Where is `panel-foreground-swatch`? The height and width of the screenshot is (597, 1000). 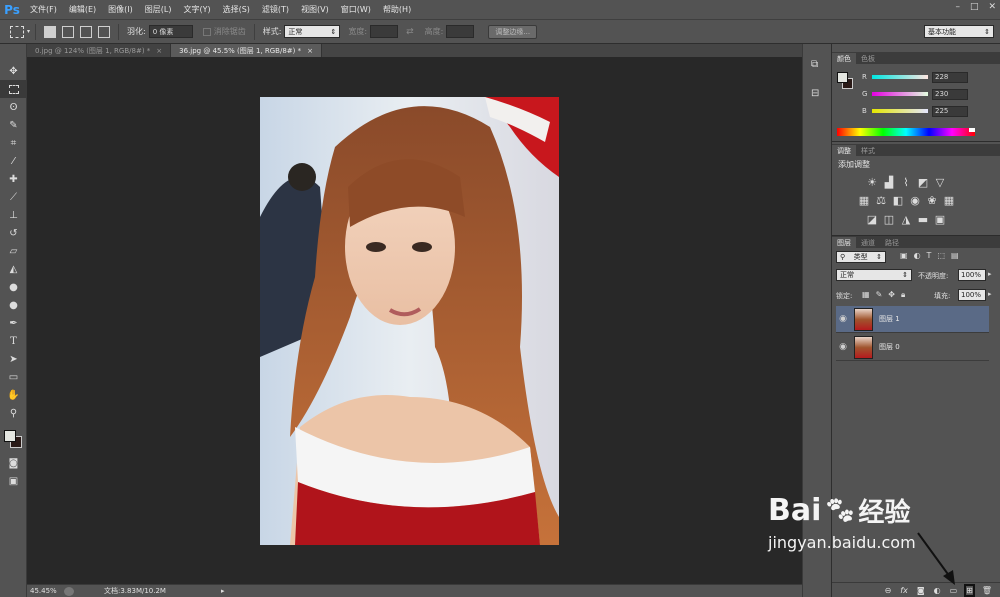 panel-foreground-swatch is located at coordinates (842, 77).